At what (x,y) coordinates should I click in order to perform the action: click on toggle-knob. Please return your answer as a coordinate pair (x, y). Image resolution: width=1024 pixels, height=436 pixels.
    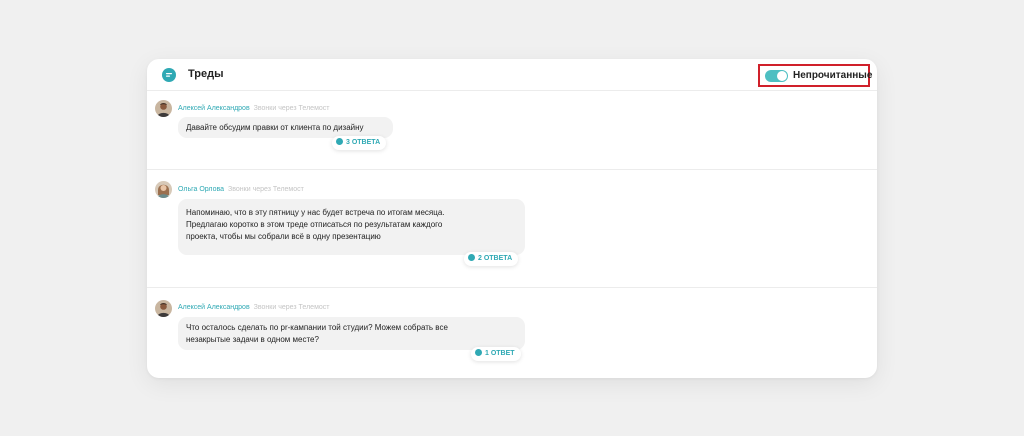
    Looking at the image, I should click on (782, 76).